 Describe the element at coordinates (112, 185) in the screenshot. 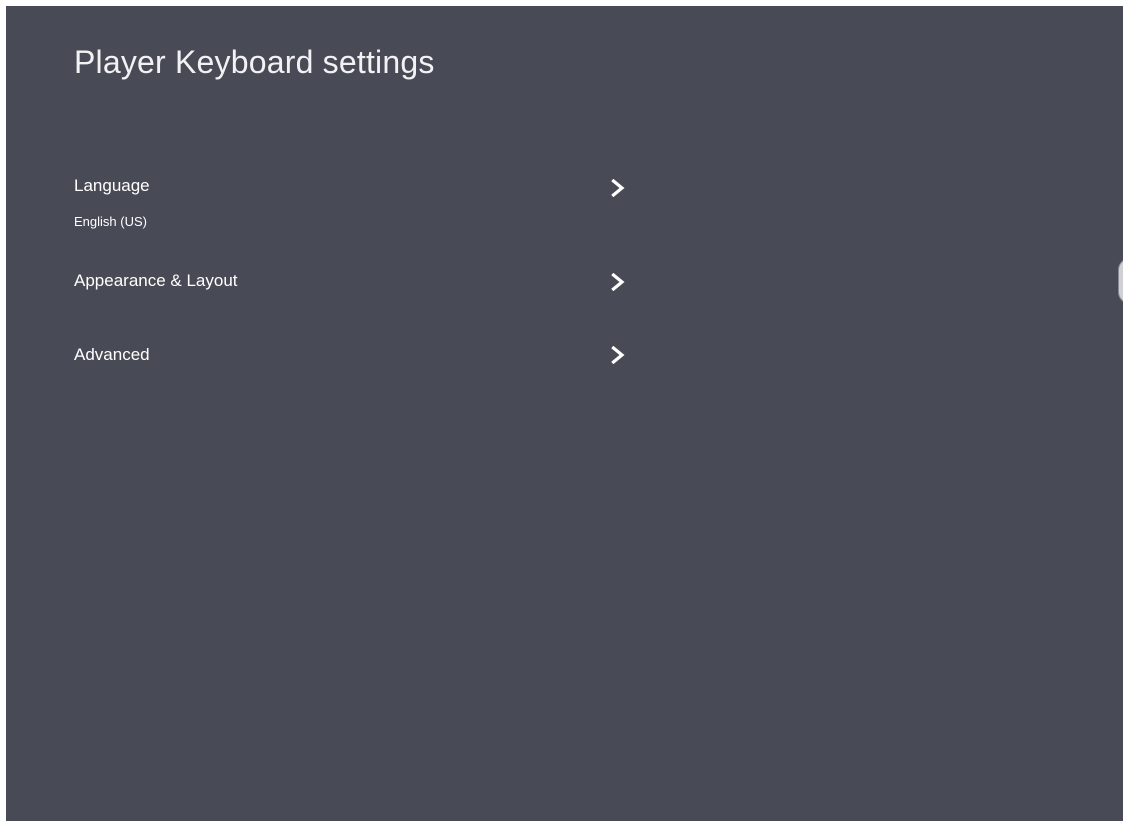

I see `settings-item-label: Language` at that location.